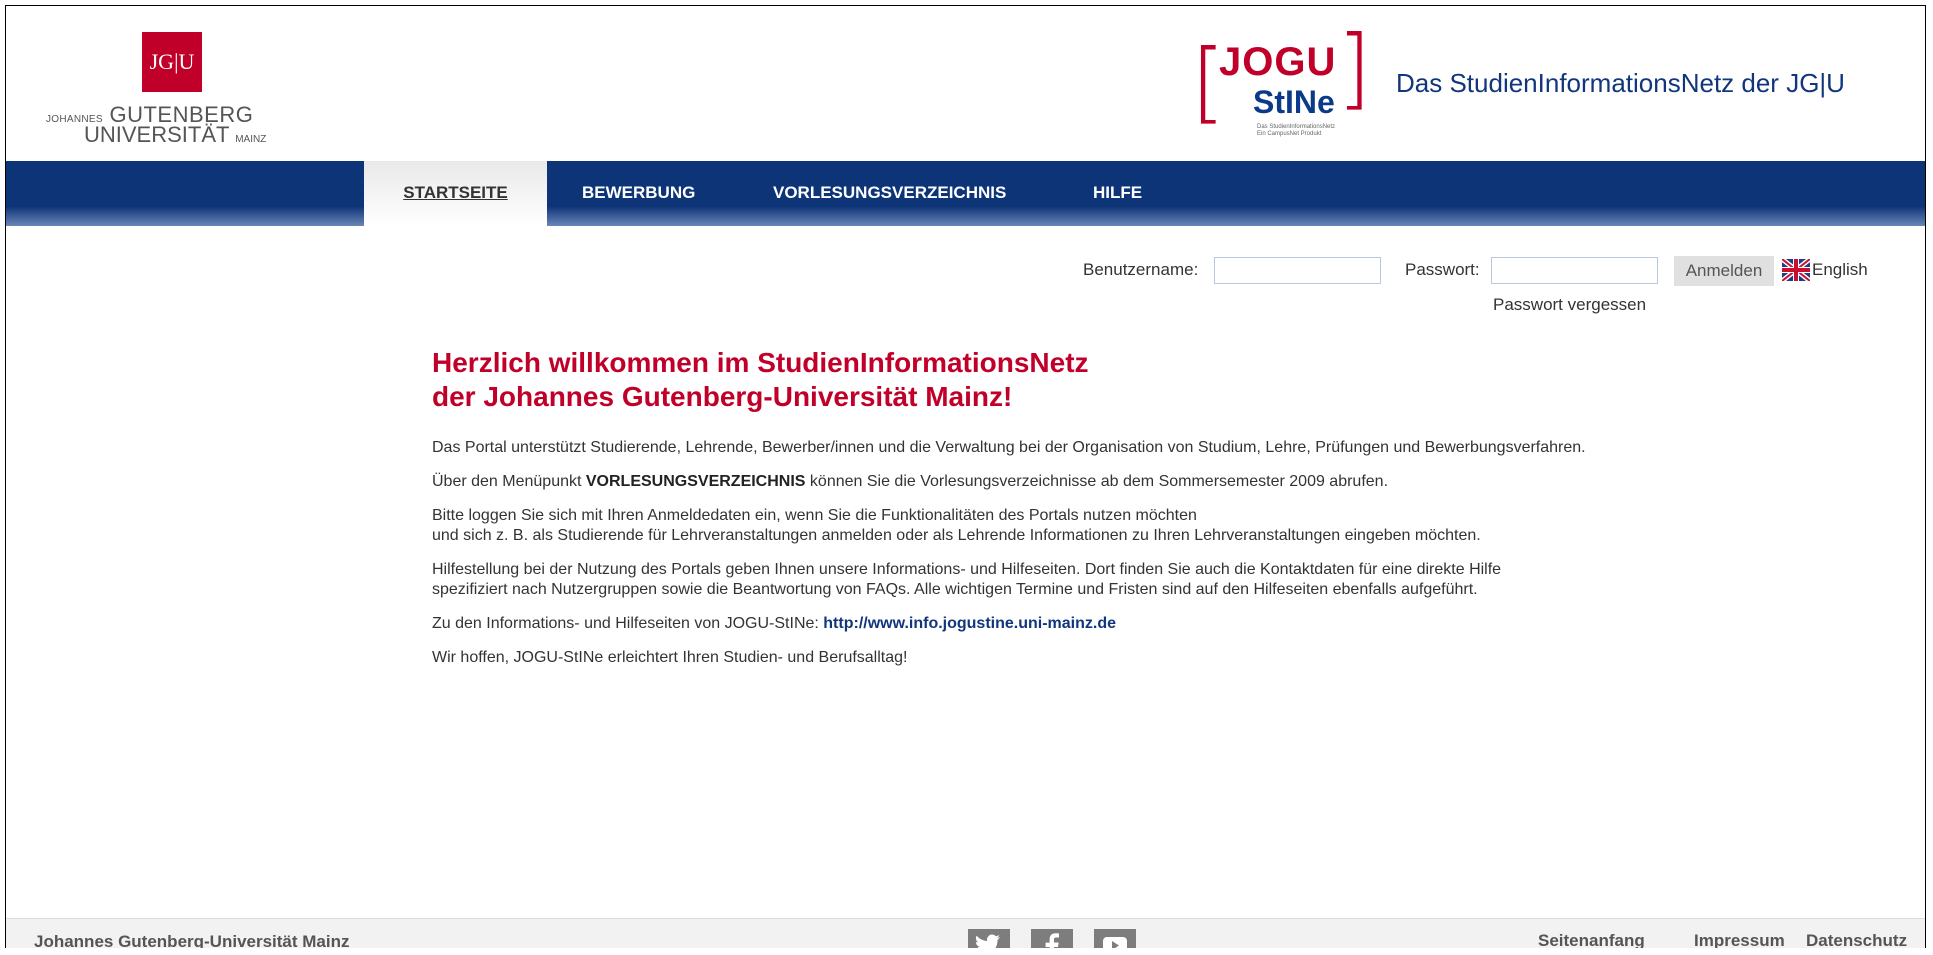 The image size is (1933, 955). What do you see at coordinates (192, 940) in the screenshot?
I see `footer-university-name: Johannes Gutenberg-Universität Mainz` at bounding box center [192, 940].